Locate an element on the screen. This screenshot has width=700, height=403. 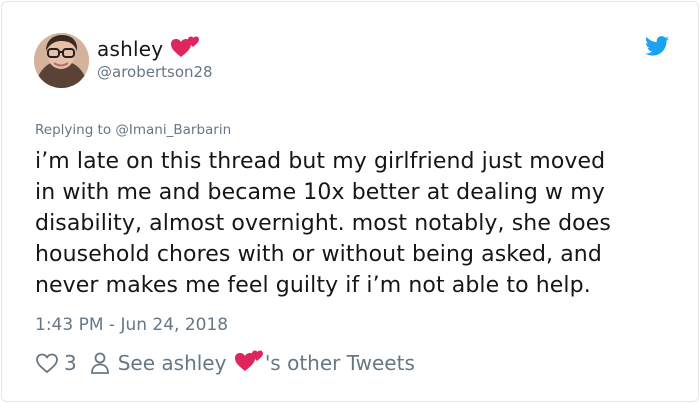
author-name-row: ashley is located at coordinates (148, 48).